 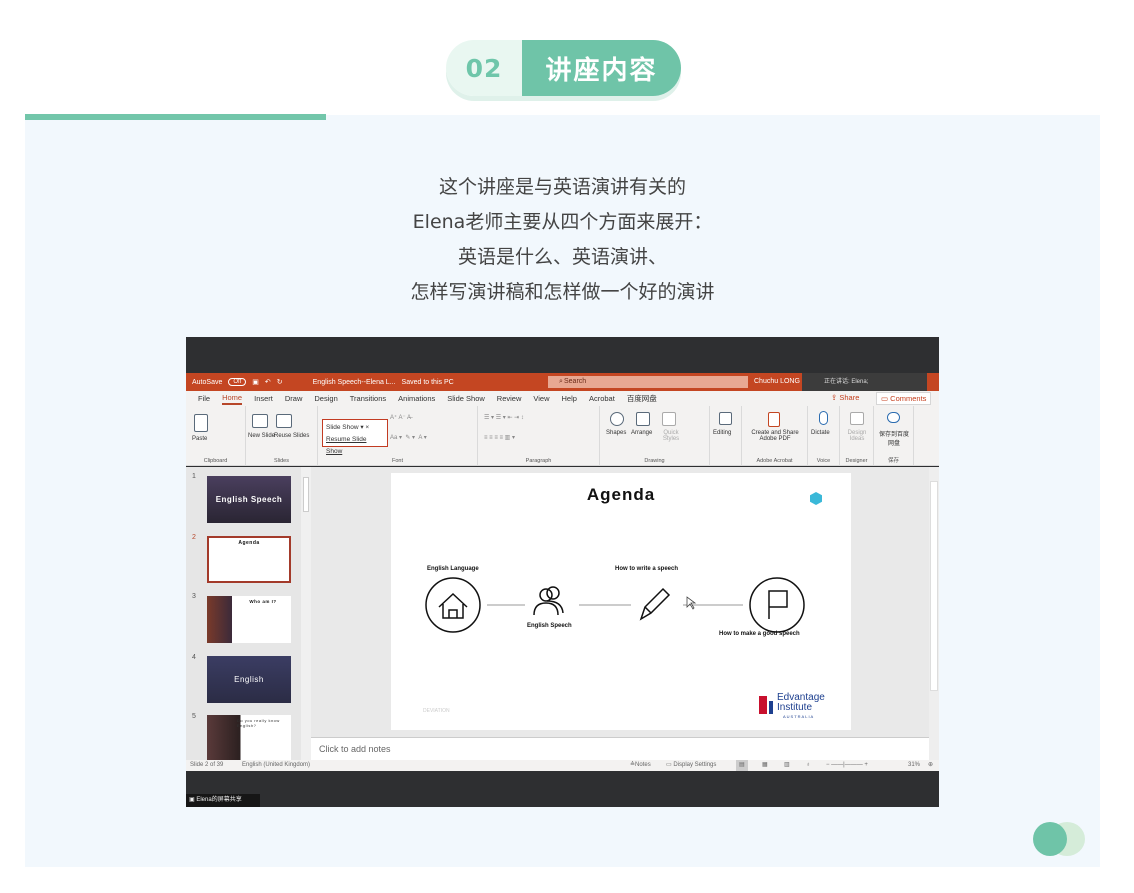 What do you see at coordinates (562, 222) in the screenshot?
I see `intro-line: Elena老师主要从四个方面来展开：` at bounding box center [562, 222].